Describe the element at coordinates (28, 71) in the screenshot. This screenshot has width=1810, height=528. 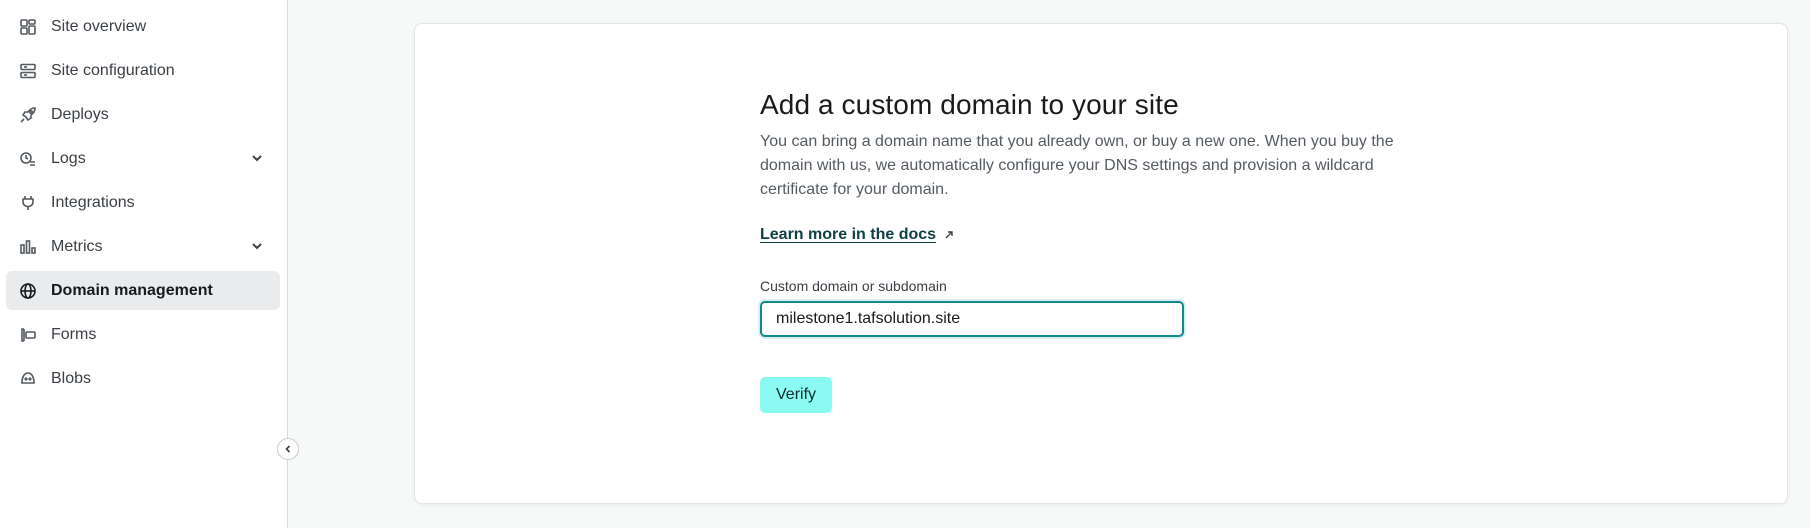
I see `server-icon` at that location.